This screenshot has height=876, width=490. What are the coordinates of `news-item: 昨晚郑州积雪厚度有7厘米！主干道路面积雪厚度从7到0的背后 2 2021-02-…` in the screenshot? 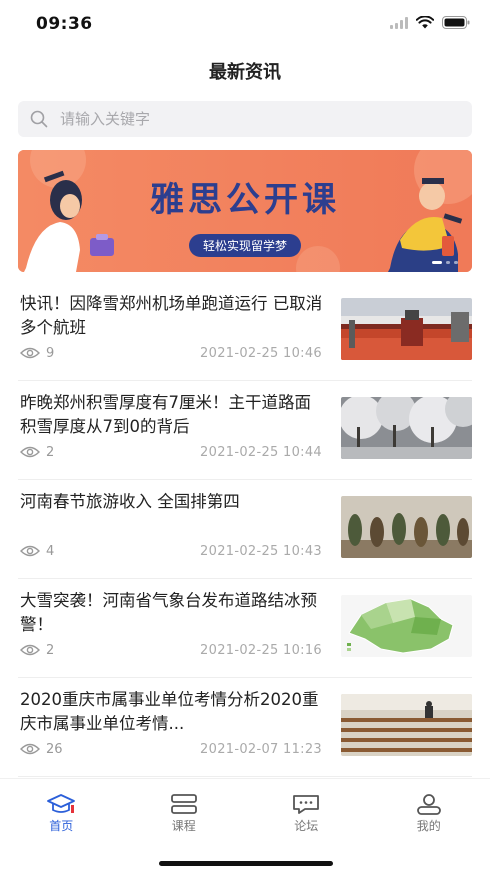 It's located at (245, 430).